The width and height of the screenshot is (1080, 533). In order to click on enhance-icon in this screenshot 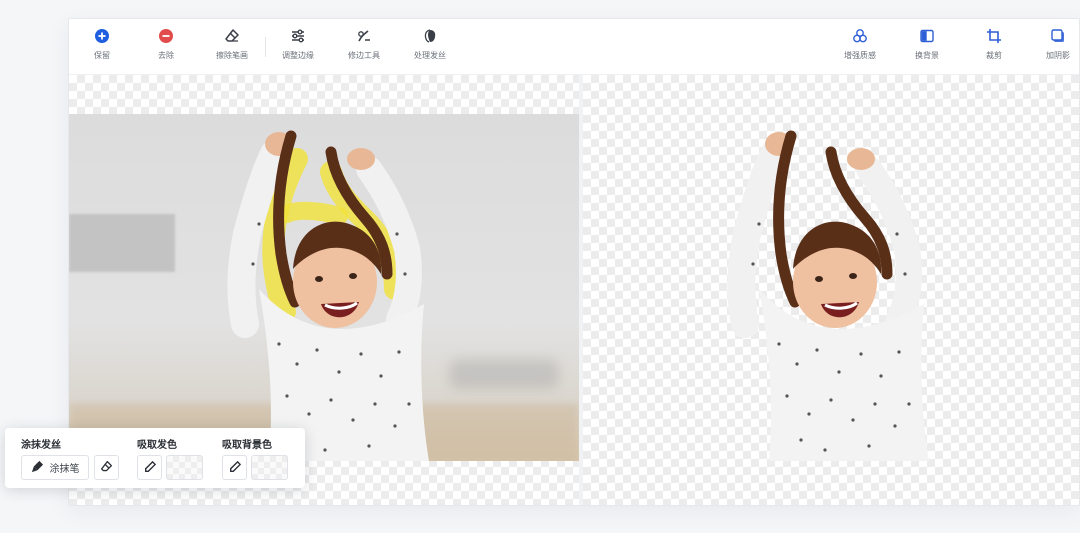, I will do `click(860, 36)`.